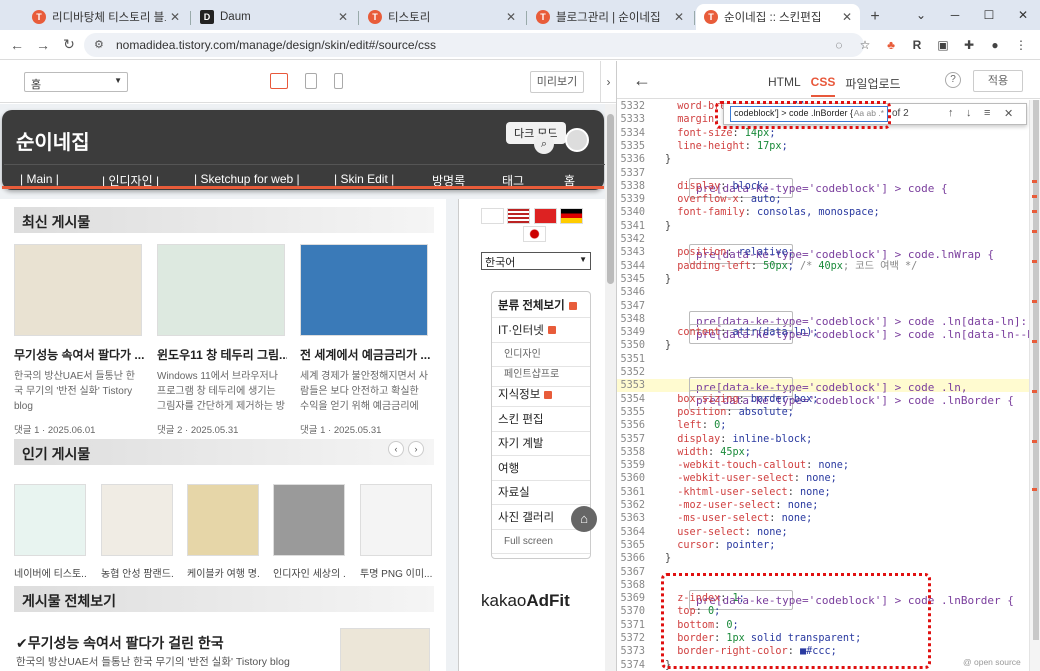 Image resolution: width=1040 pixels, height=671 pixels. I want to click on browser-tab: T 티스토리 ✕, so click(443, 17).